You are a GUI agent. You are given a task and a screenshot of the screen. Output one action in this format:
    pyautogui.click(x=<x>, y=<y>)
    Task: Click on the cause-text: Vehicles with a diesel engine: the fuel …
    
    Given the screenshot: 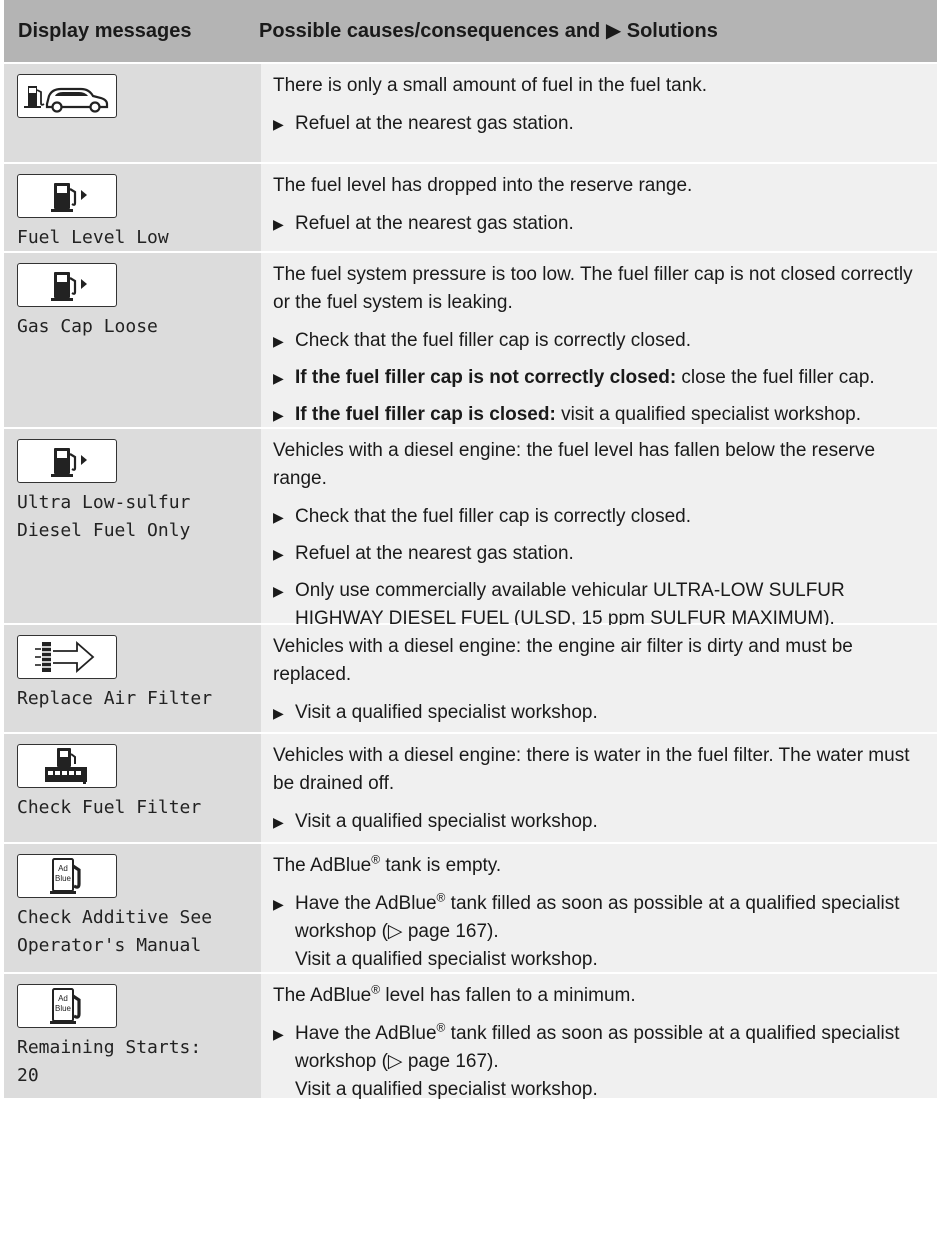 What is the action you would take?
    pyautogui.click(x=574, y=464)
    